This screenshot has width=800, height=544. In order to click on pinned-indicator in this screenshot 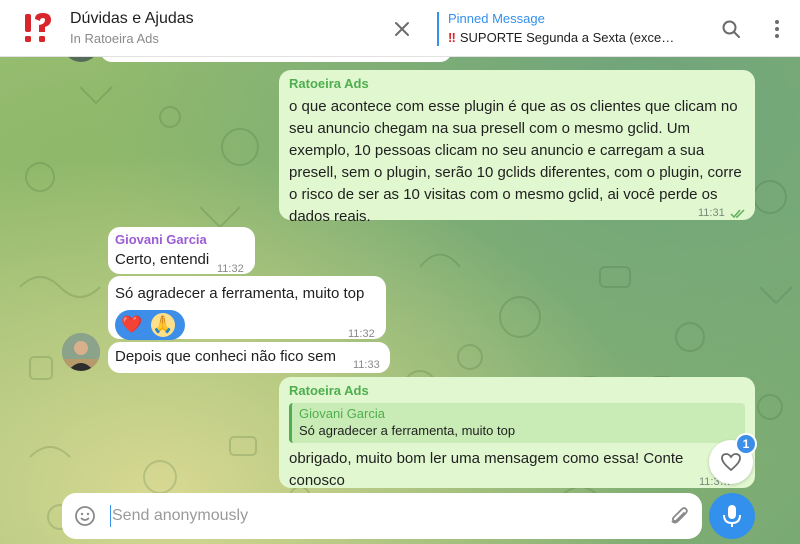, I will do `click(438, 29)`.